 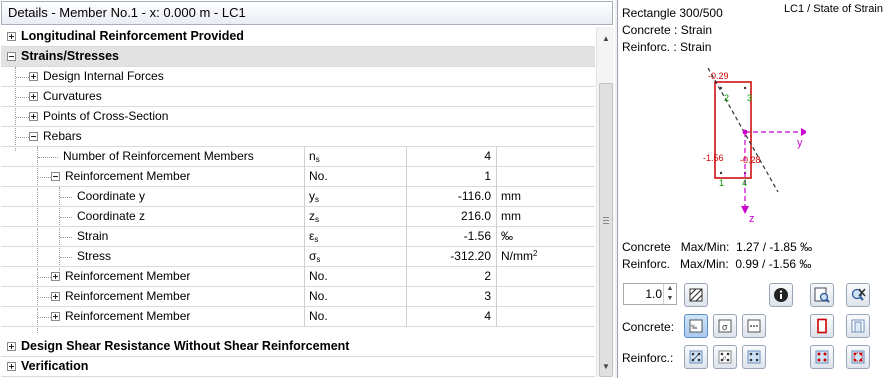 What do you see at coordinates (672, 13) in the screenshot?
I see `section-name: Rectangle 300/500` at bounding box center [672, 13].